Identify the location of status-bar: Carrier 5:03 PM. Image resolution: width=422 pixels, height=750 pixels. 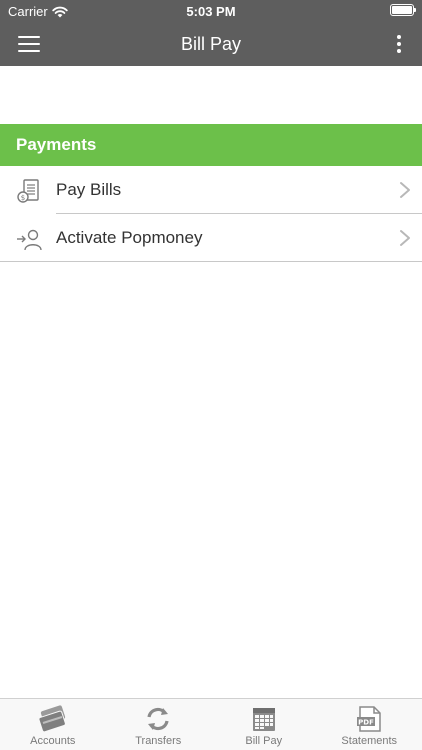
(211, 11).